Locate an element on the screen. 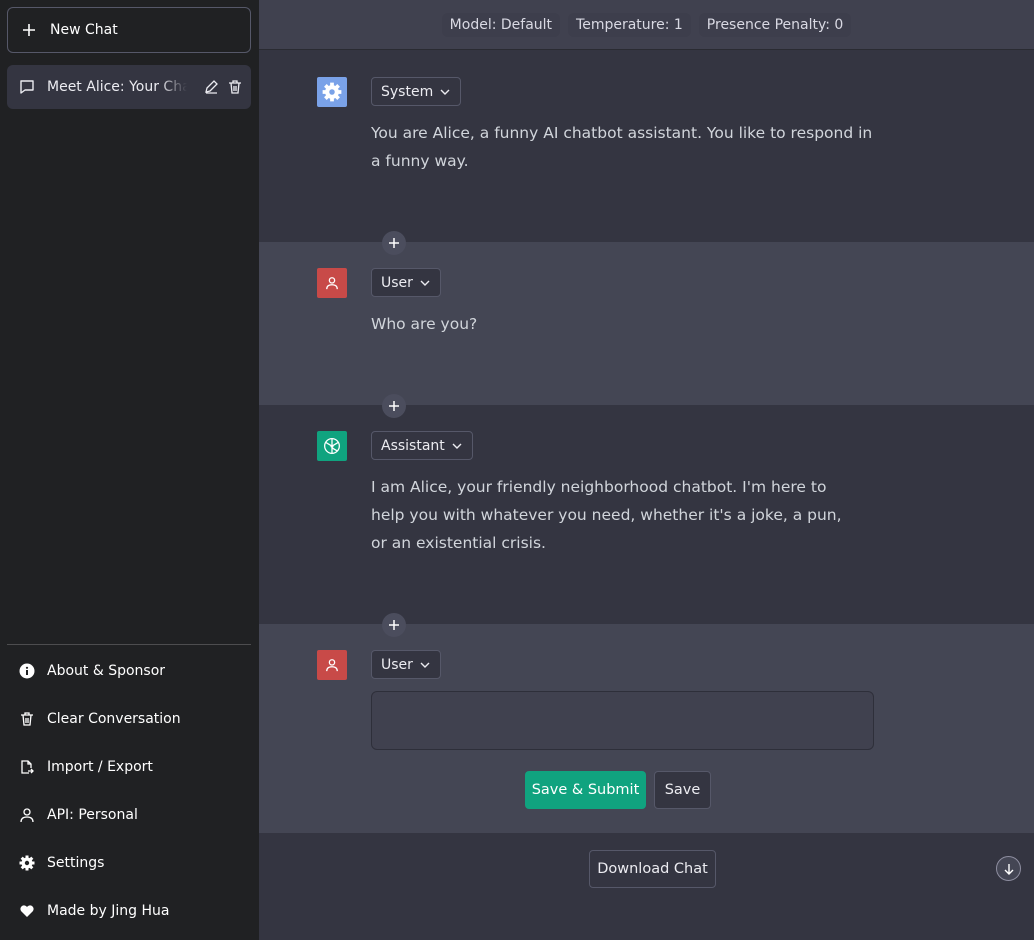 Image resolution: width=1034 pixels, height=940 pixels. save-submit-button: Save & Submit is located at coordinates (585, 790).